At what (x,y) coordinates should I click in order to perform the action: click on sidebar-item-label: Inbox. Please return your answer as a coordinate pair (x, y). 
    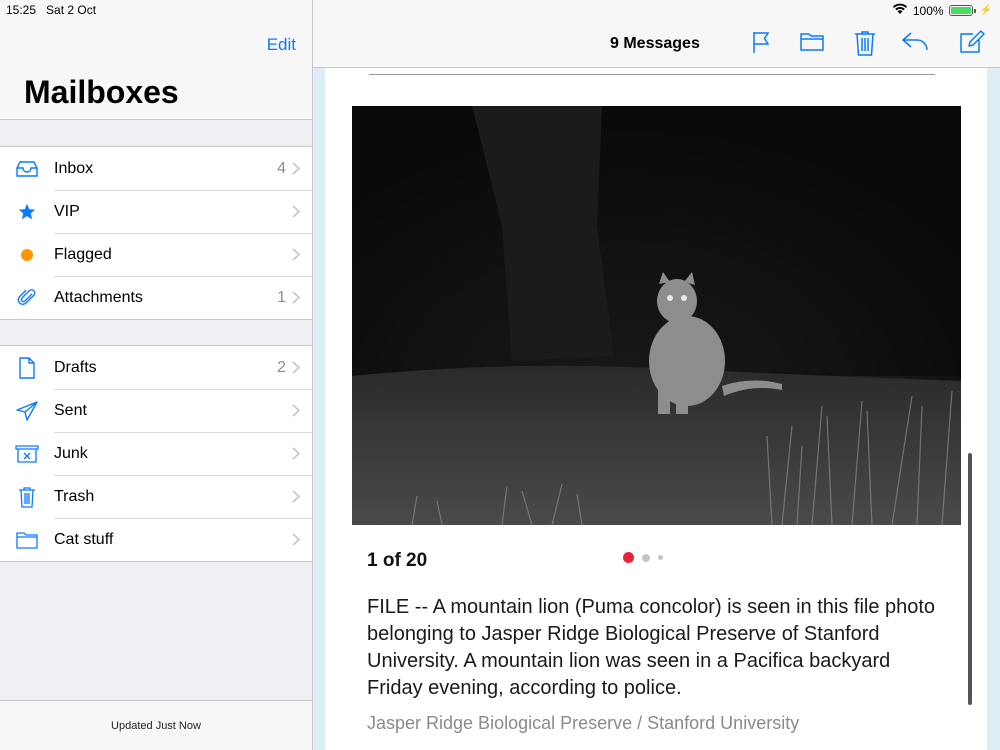
    Looking at the image, I should click on (74, 168).